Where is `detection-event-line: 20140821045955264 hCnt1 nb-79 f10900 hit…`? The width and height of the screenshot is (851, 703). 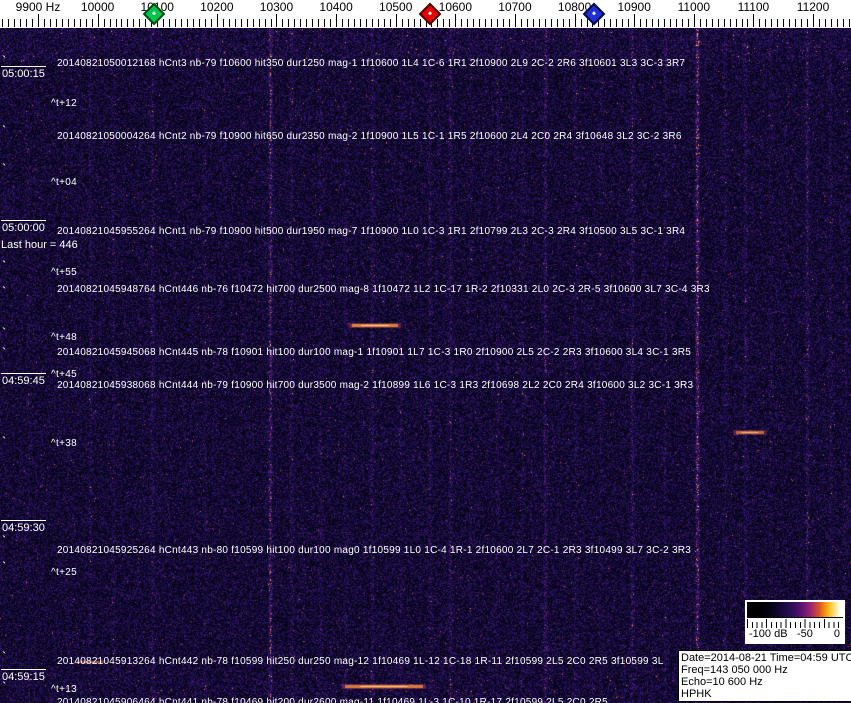
detection-event-line: 20140821045955264 hCnt1 nb-79 f10900 hit… is located at coordinates (371, 231).